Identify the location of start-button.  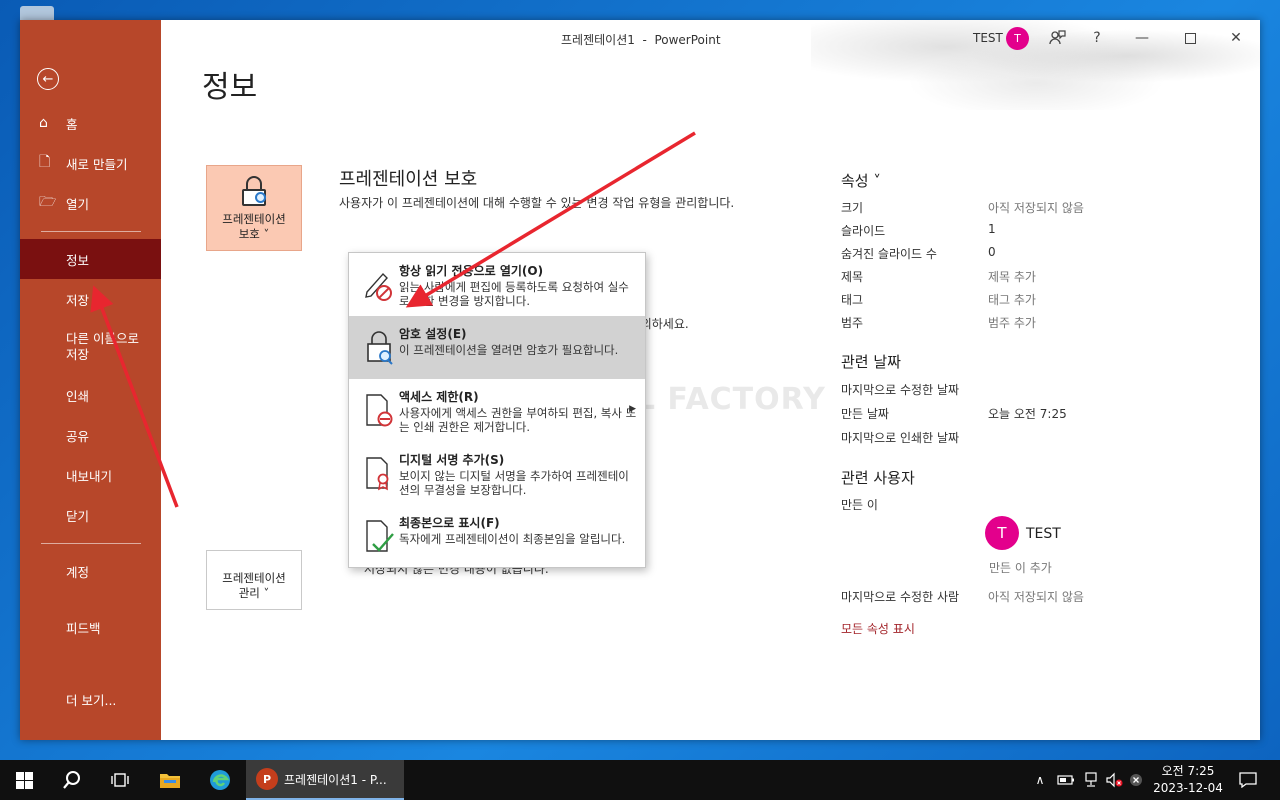
(24, 780).